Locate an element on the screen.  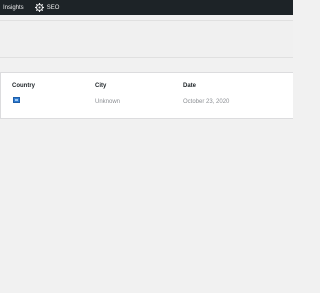
column-header-city: City is located at coordinates (101, 86).